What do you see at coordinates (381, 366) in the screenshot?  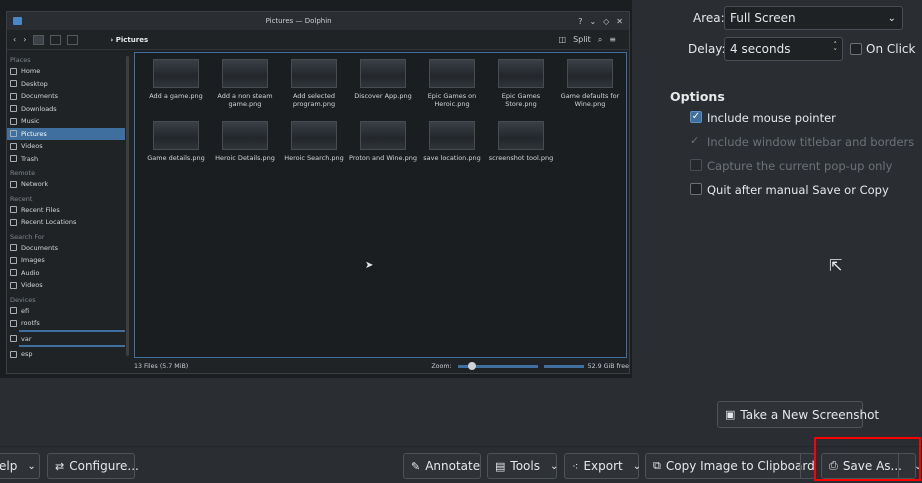 I see `dolphin-statusbar: 13 Files (5.7 MiB) Zoom: 52.9 GiB free` at bounding box center [381, 366].